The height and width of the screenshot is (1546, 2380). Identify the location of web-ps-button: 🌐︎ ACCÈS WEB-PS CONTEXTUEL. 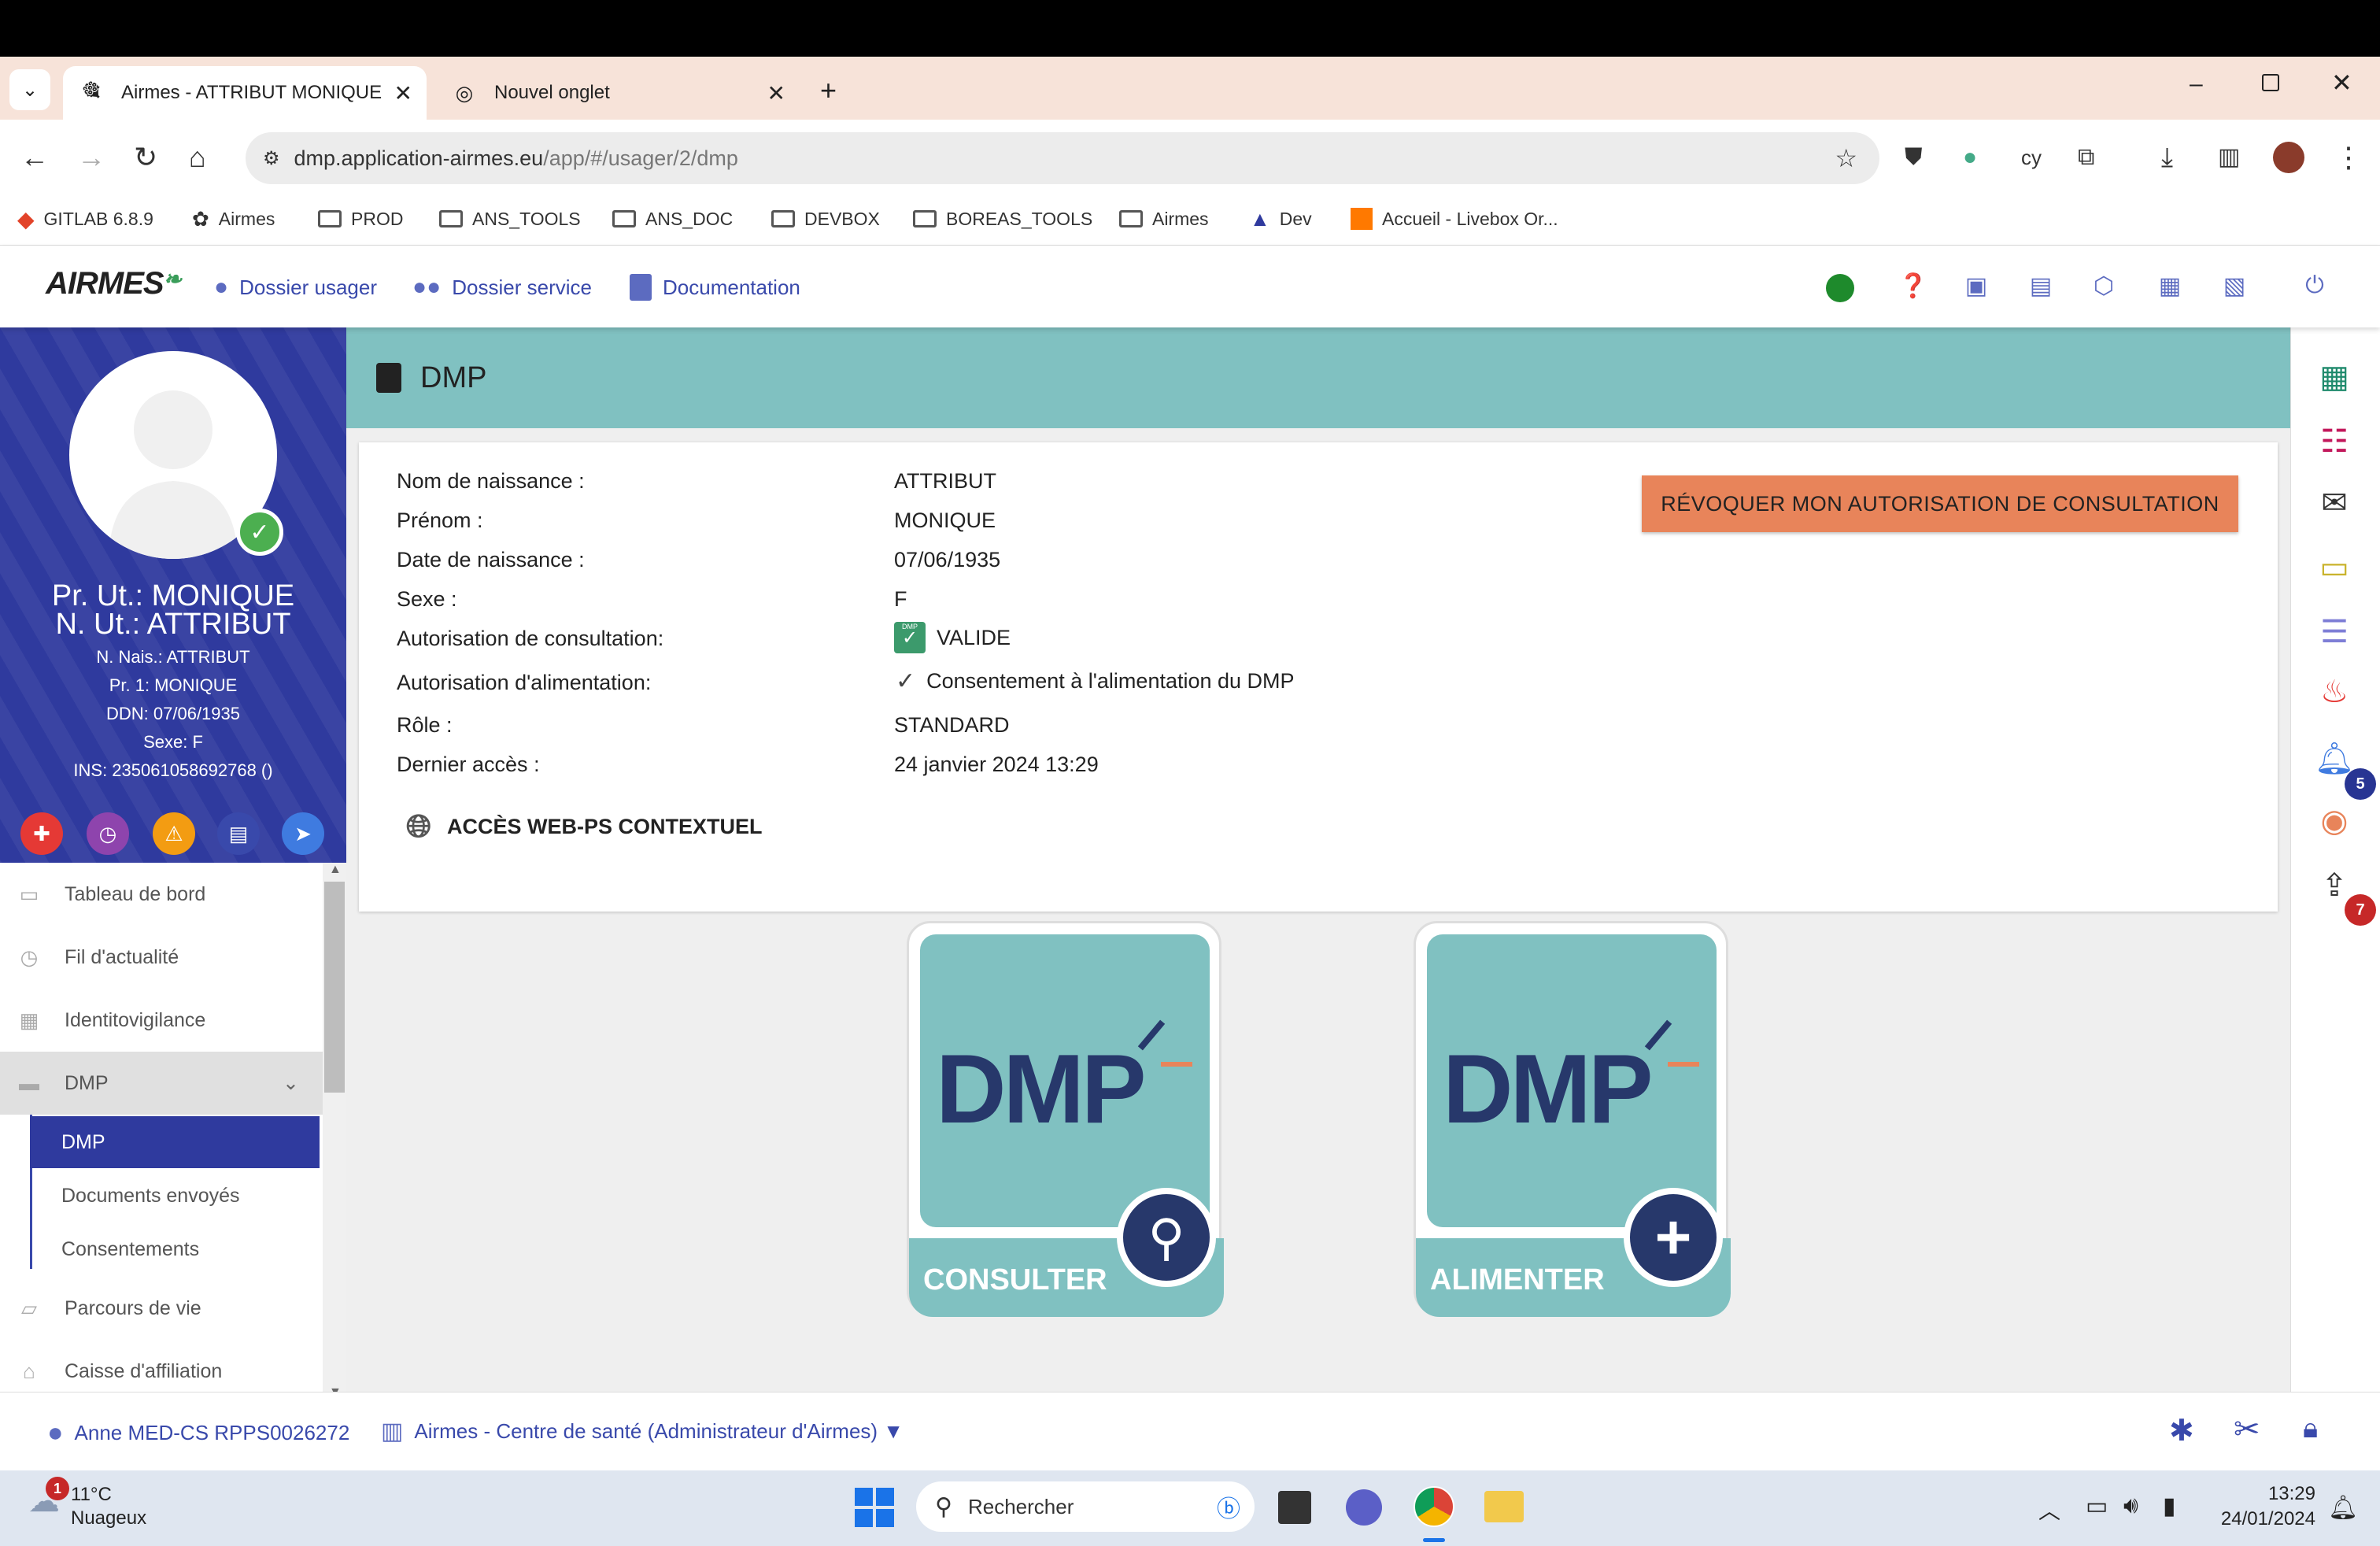
(584, 827).